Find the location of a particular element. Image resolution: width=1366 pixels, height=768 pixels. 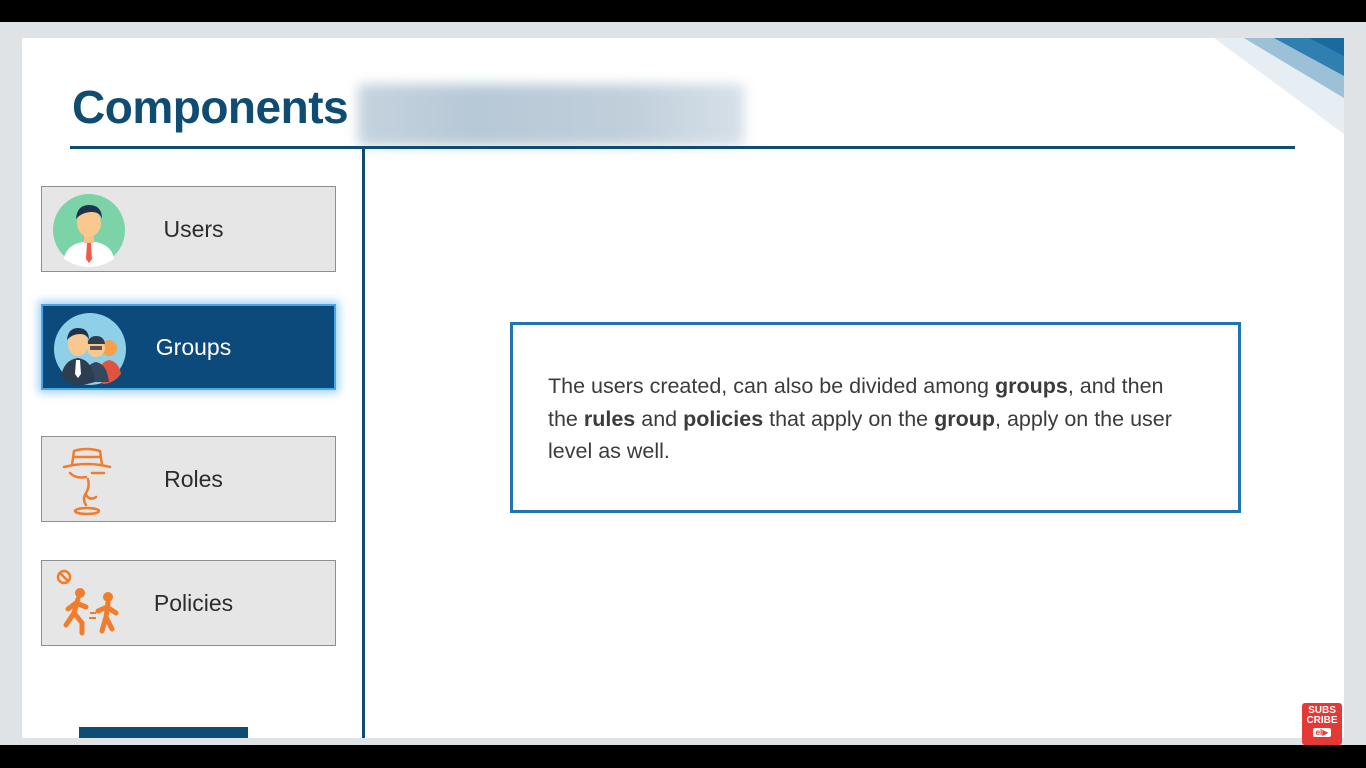

subscribe-text-line2: CRIBE is located at coordinates (1322, 720).